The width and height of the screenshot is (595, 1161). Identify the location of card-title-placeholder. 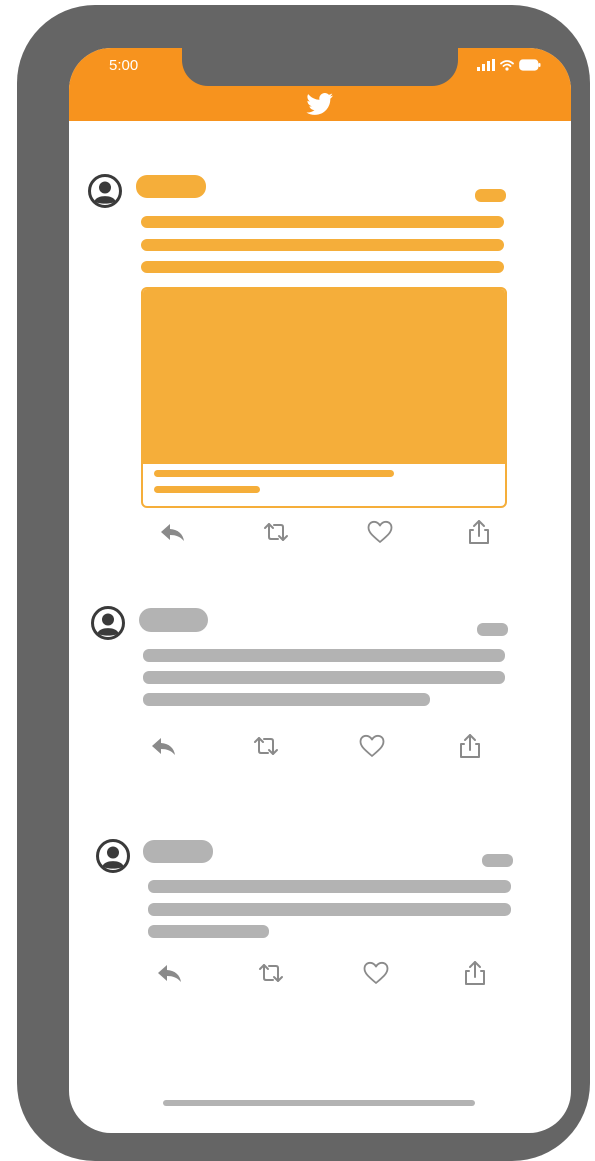
(274, 473).